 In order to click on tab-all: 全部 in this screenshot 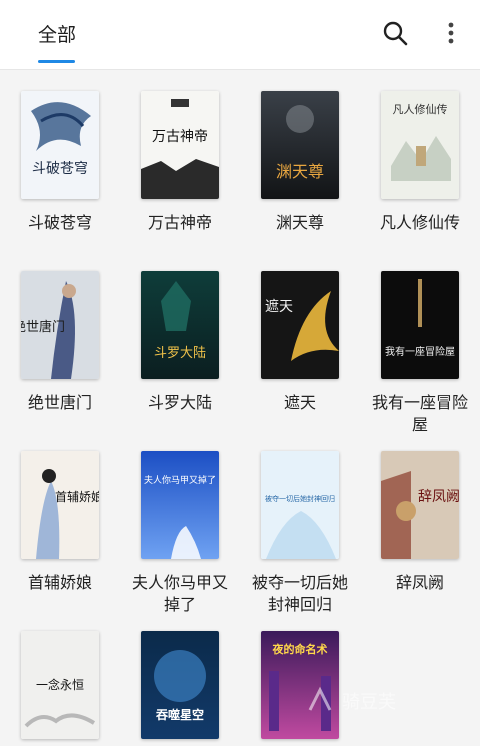, I will do `click(57, 33)`.